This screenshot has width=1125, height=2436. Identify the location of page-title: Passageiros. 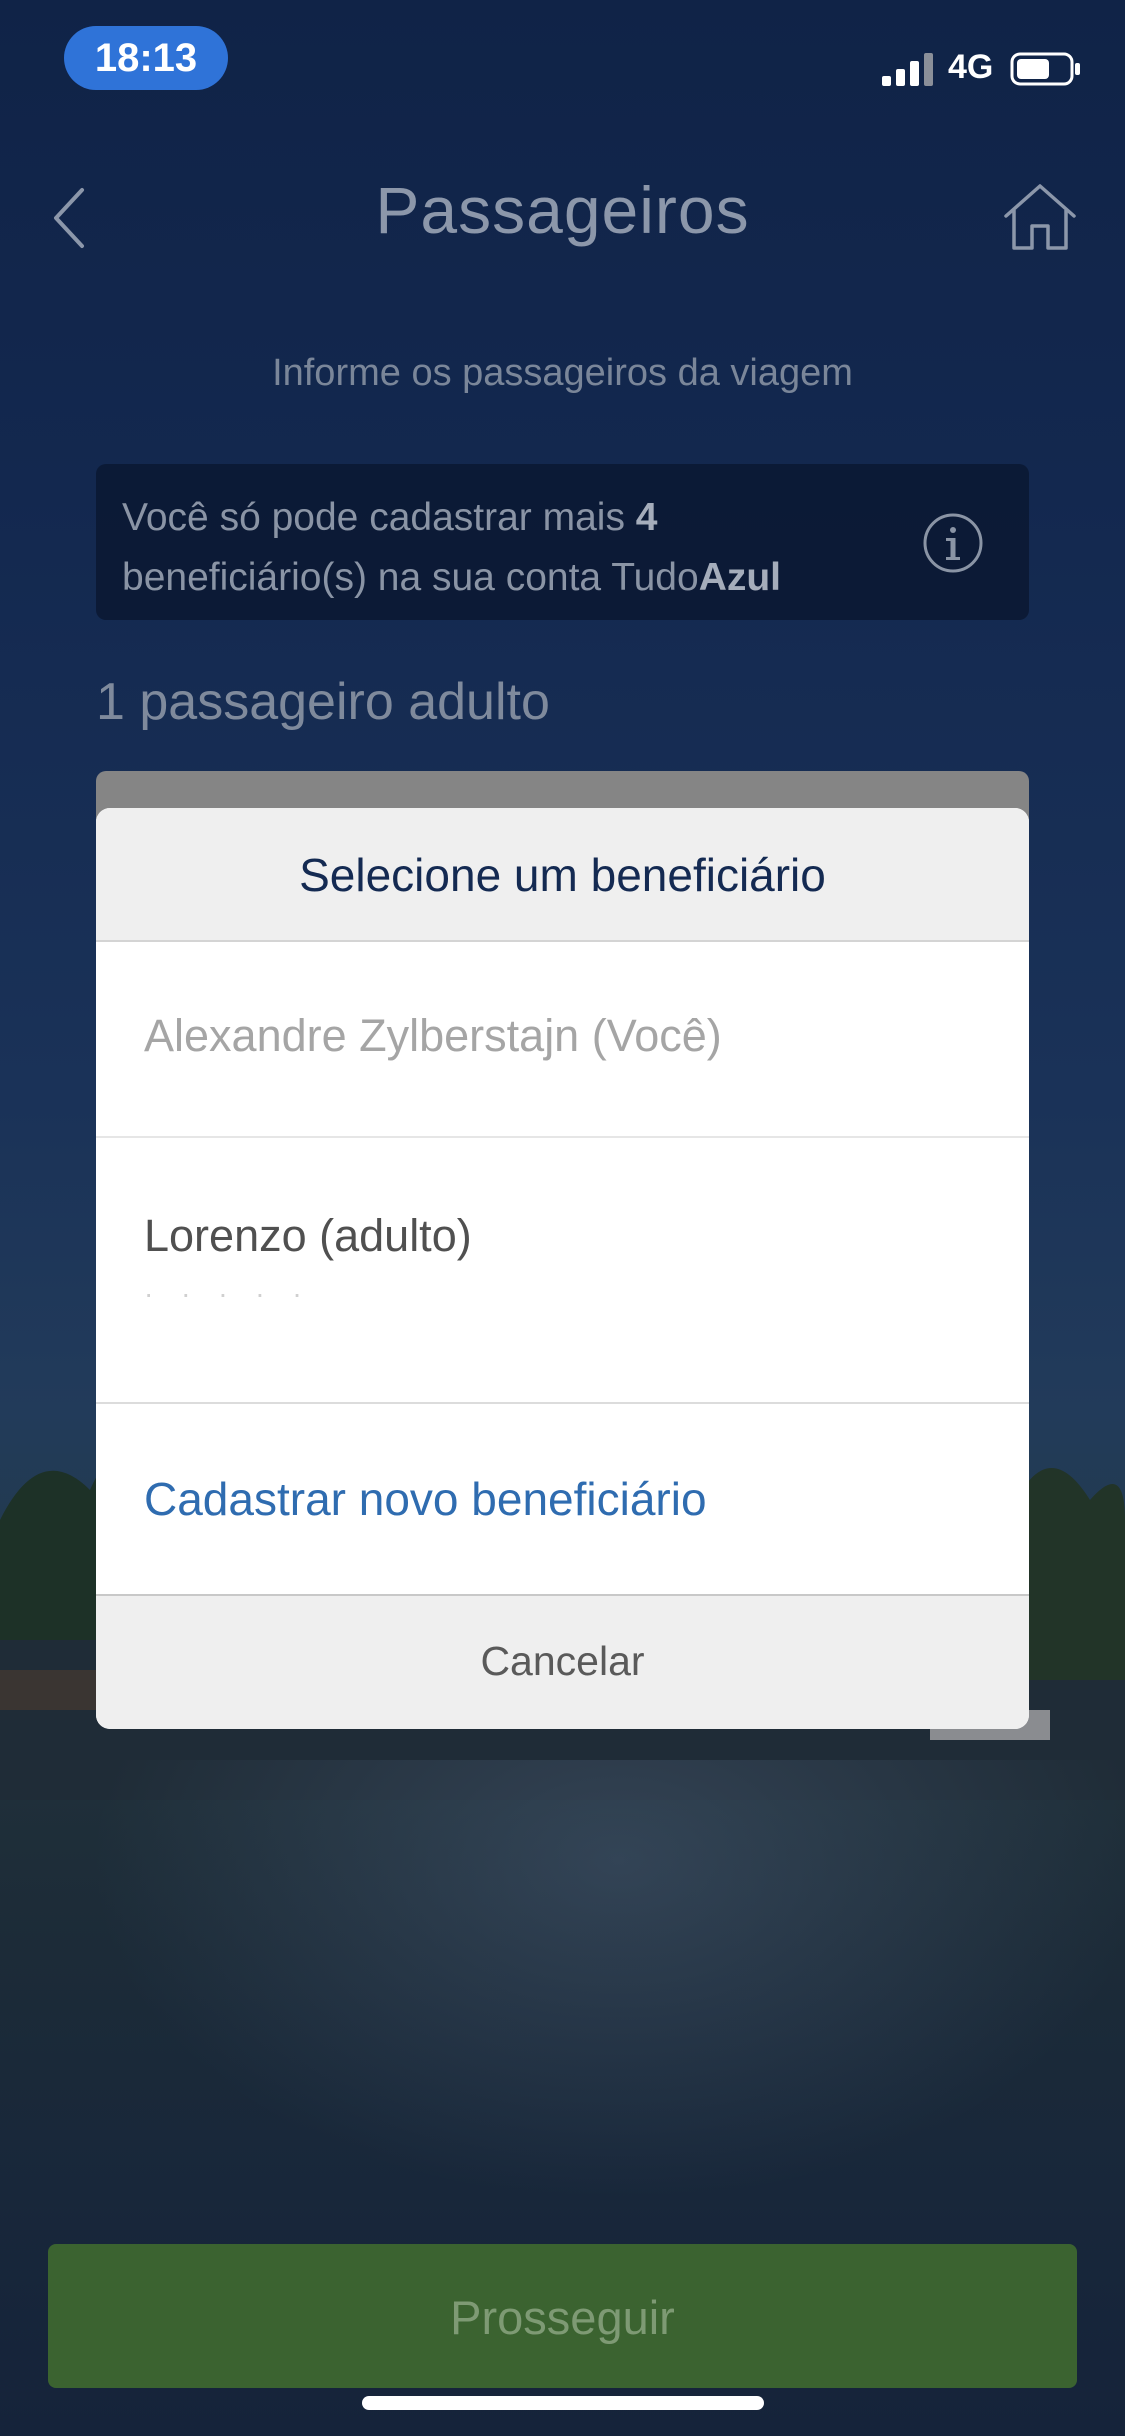
(562, 210).